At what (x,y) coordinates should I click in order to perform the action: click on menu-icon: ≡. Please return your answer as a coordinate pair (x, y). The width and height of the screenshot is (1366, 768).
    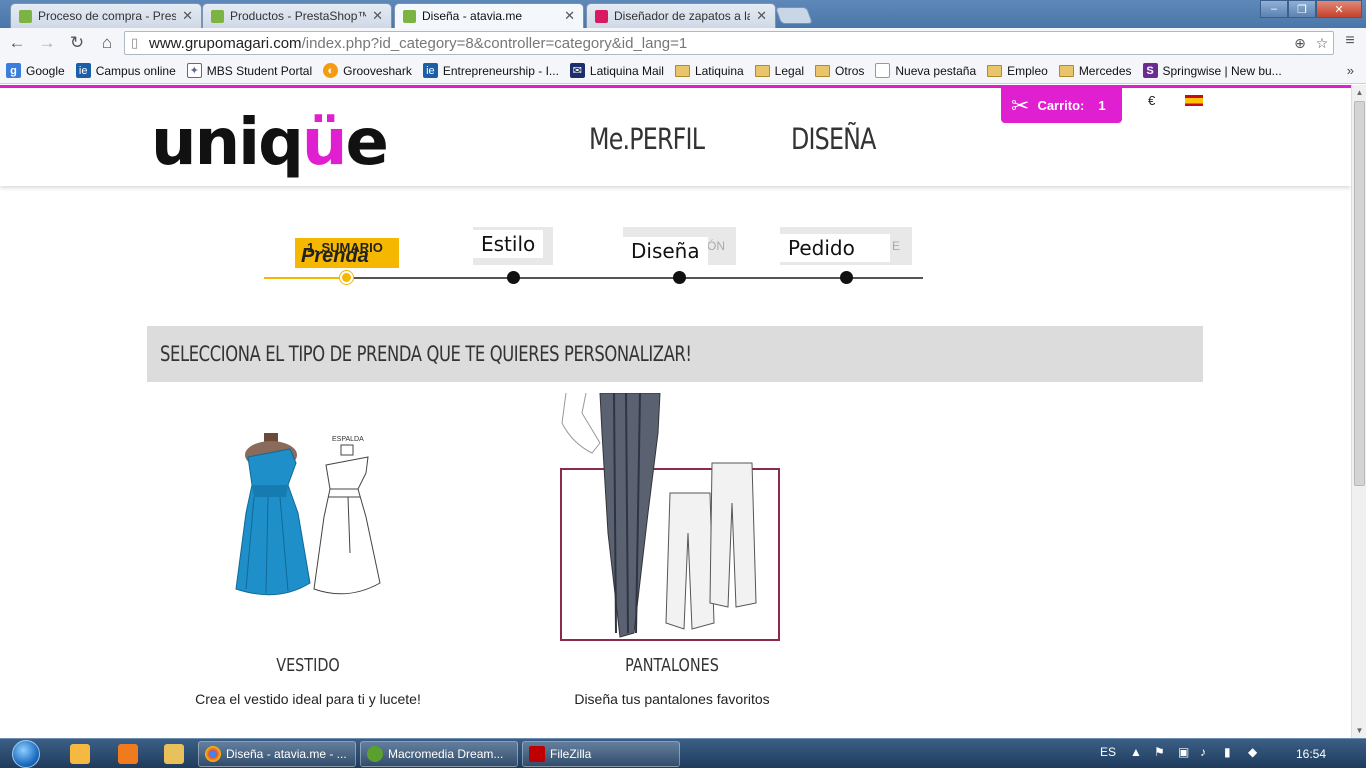
    Looking at the image, I should click on (1350, 43).